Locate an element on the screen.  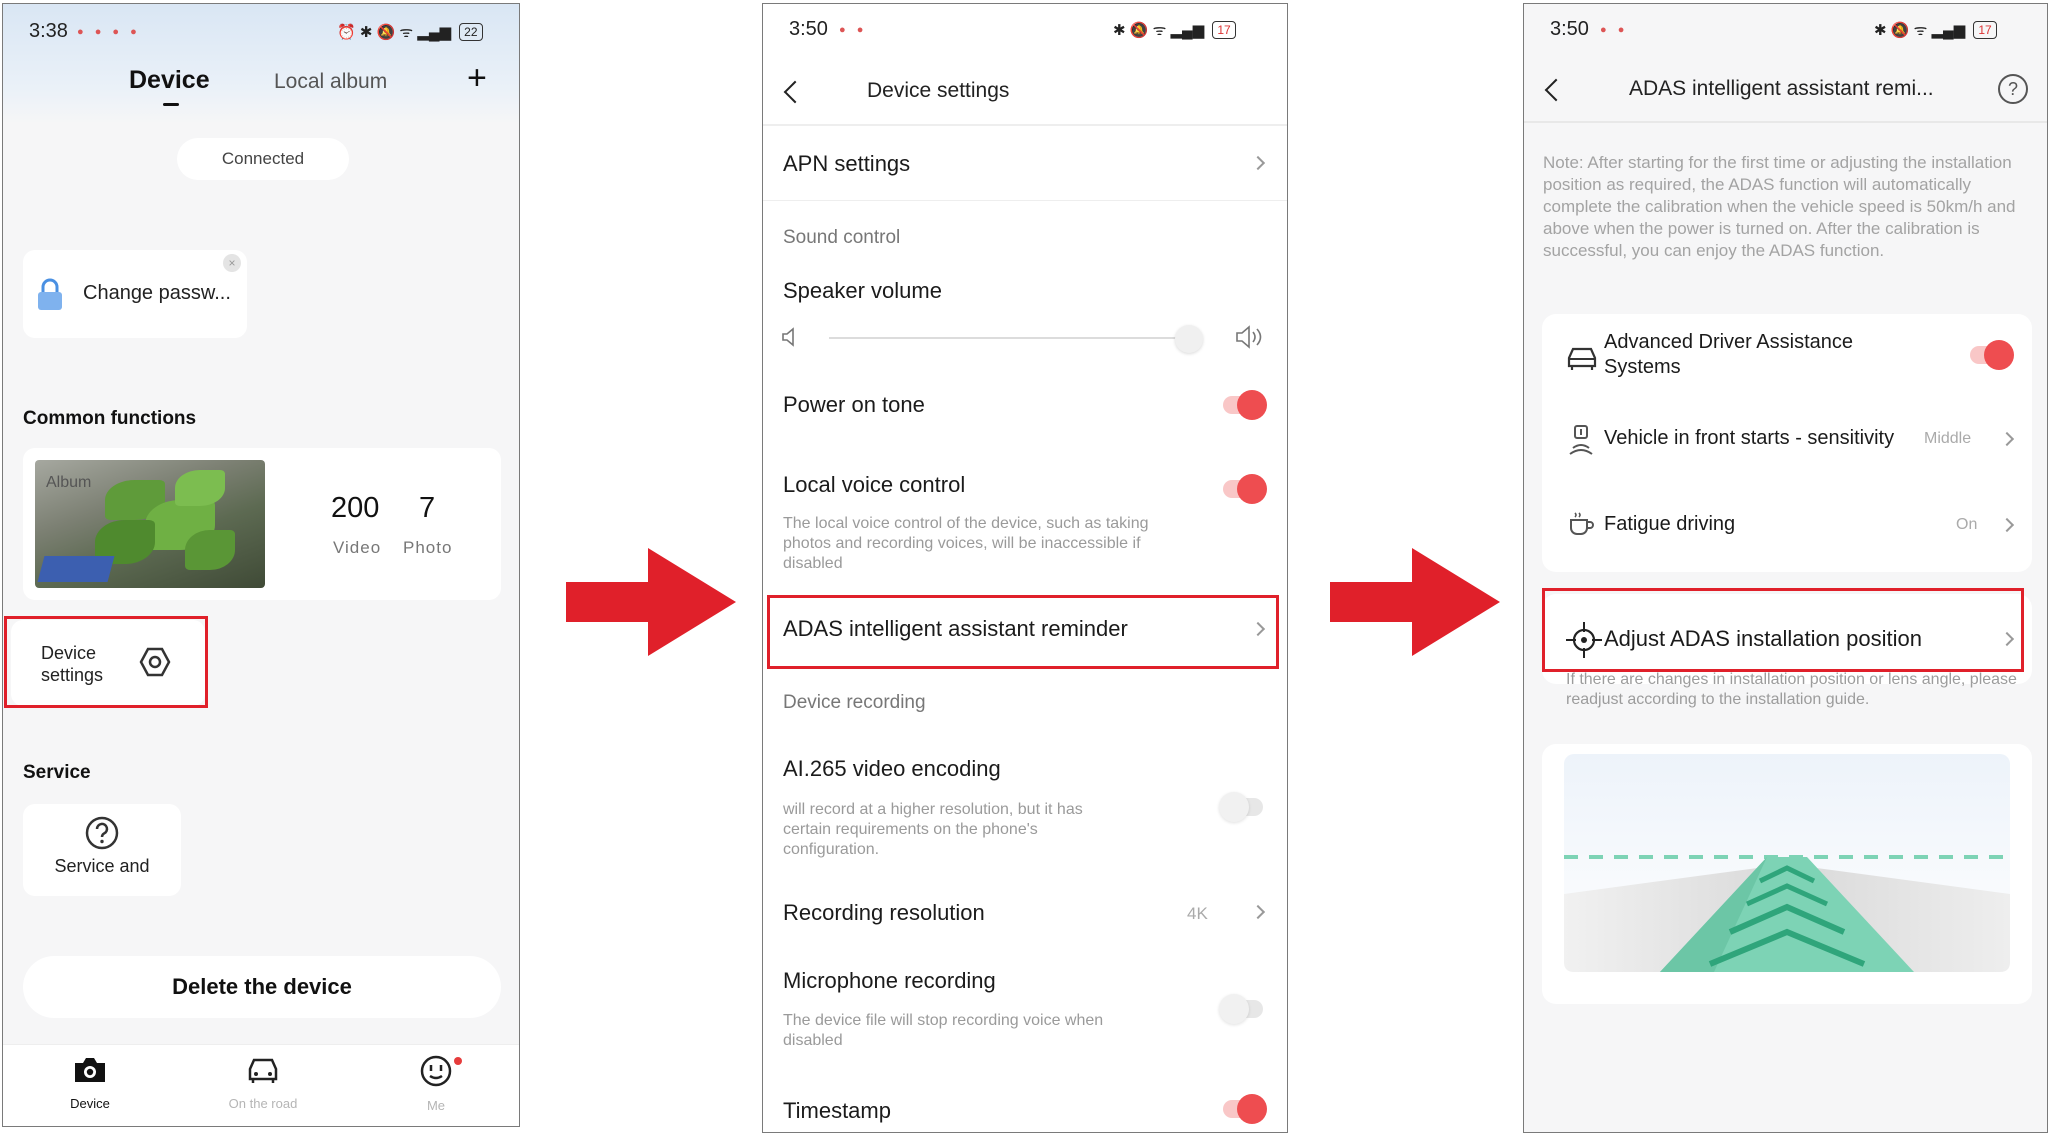
album-card: Album 200 Video 7 Photo is located at coordinates (262, 524).